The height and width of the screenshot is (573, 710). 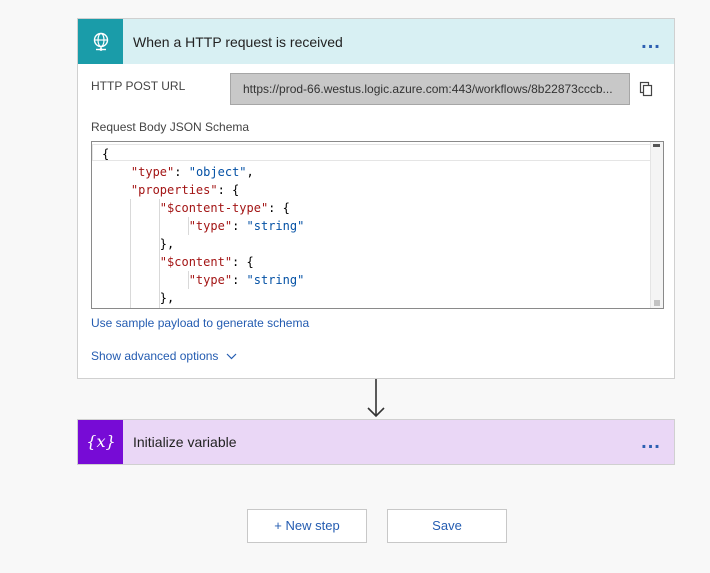 What do you see at coordinates (376, 401) in the screenshot?
I see `arrow-down-icon` at bounding box center [376, 401].